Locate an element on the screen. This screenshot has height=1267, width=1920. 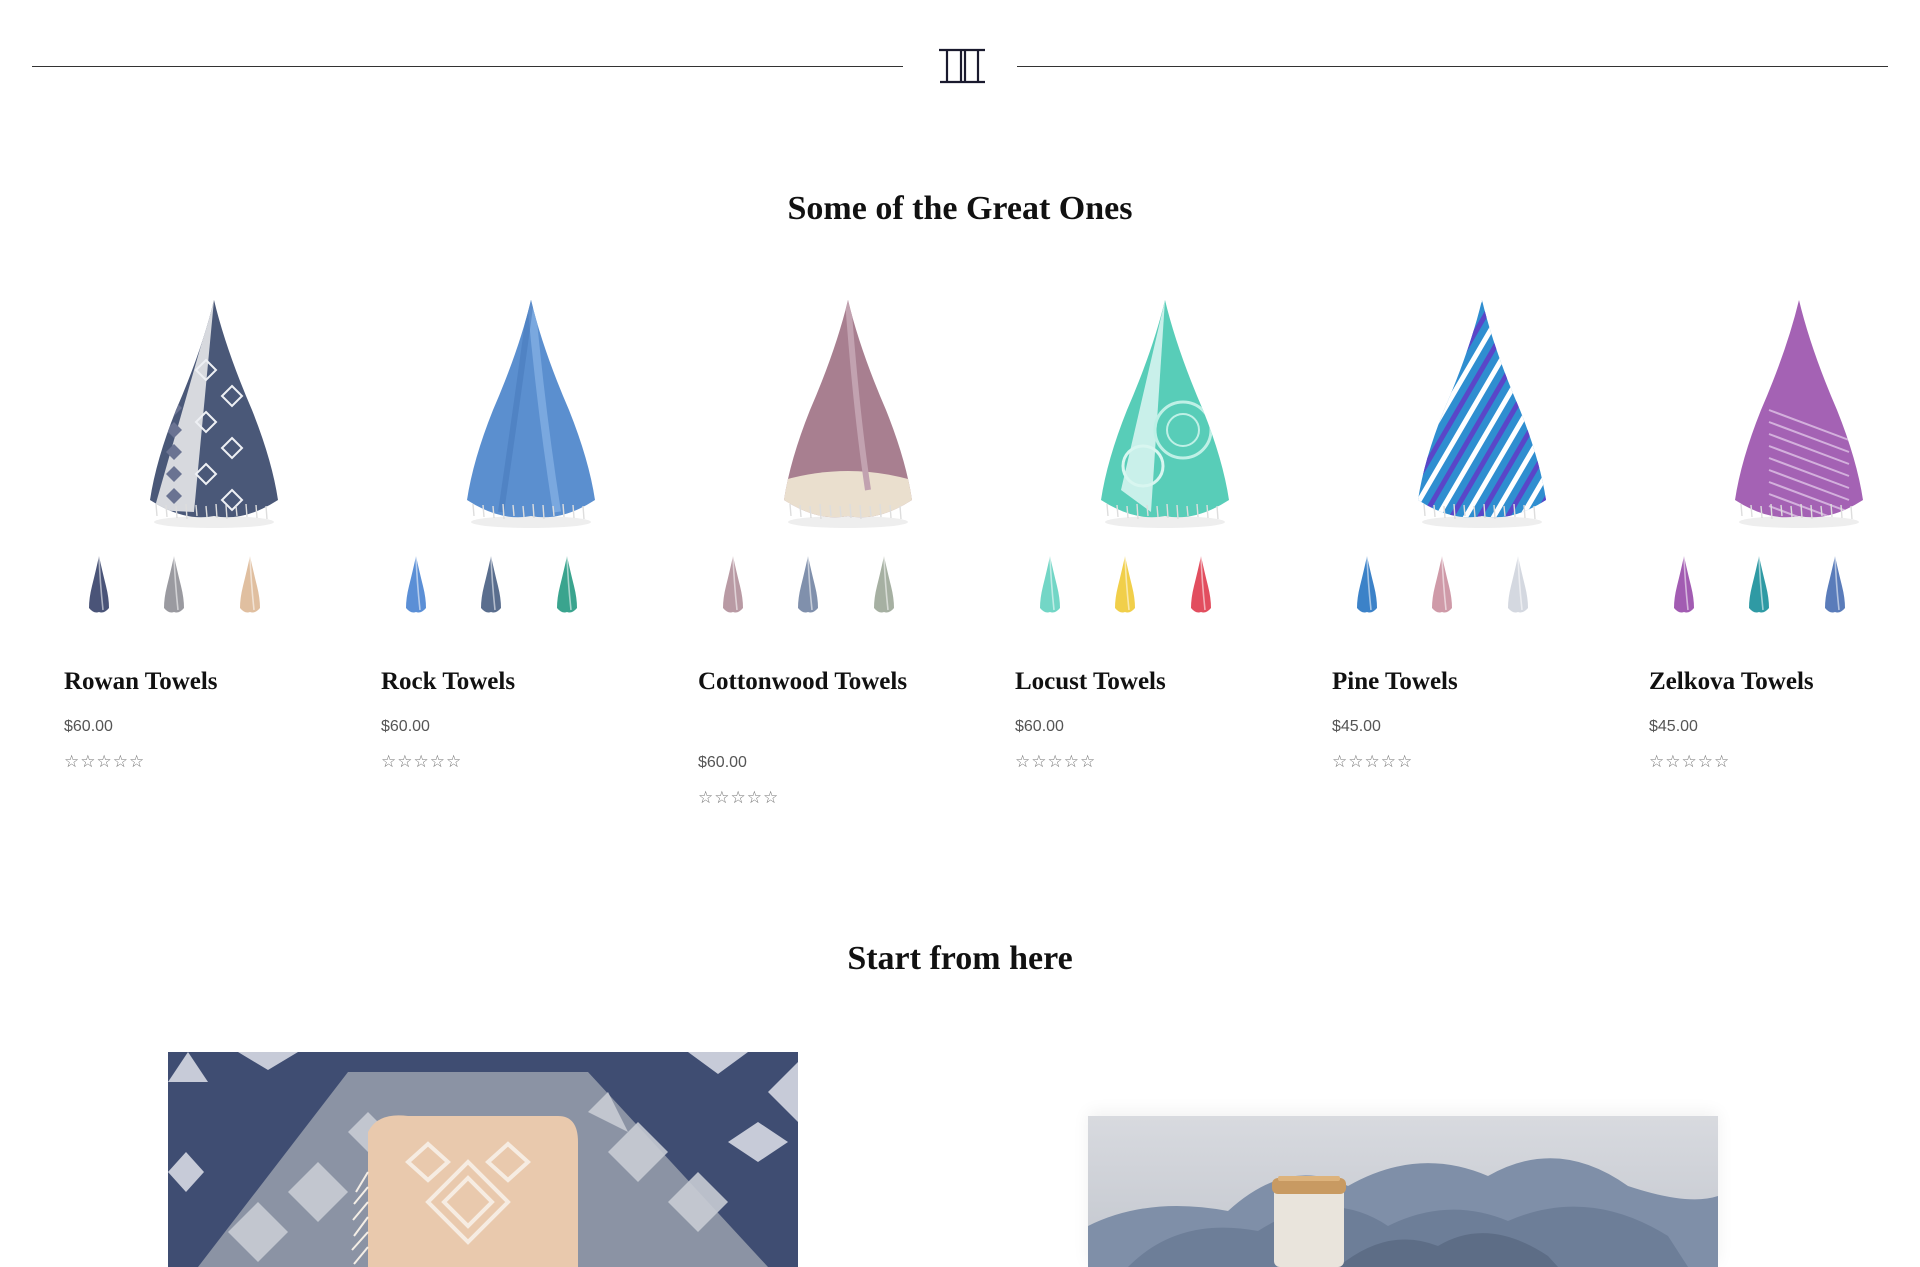
double-pillar-logo-icon is located at coordinates (962, 66).